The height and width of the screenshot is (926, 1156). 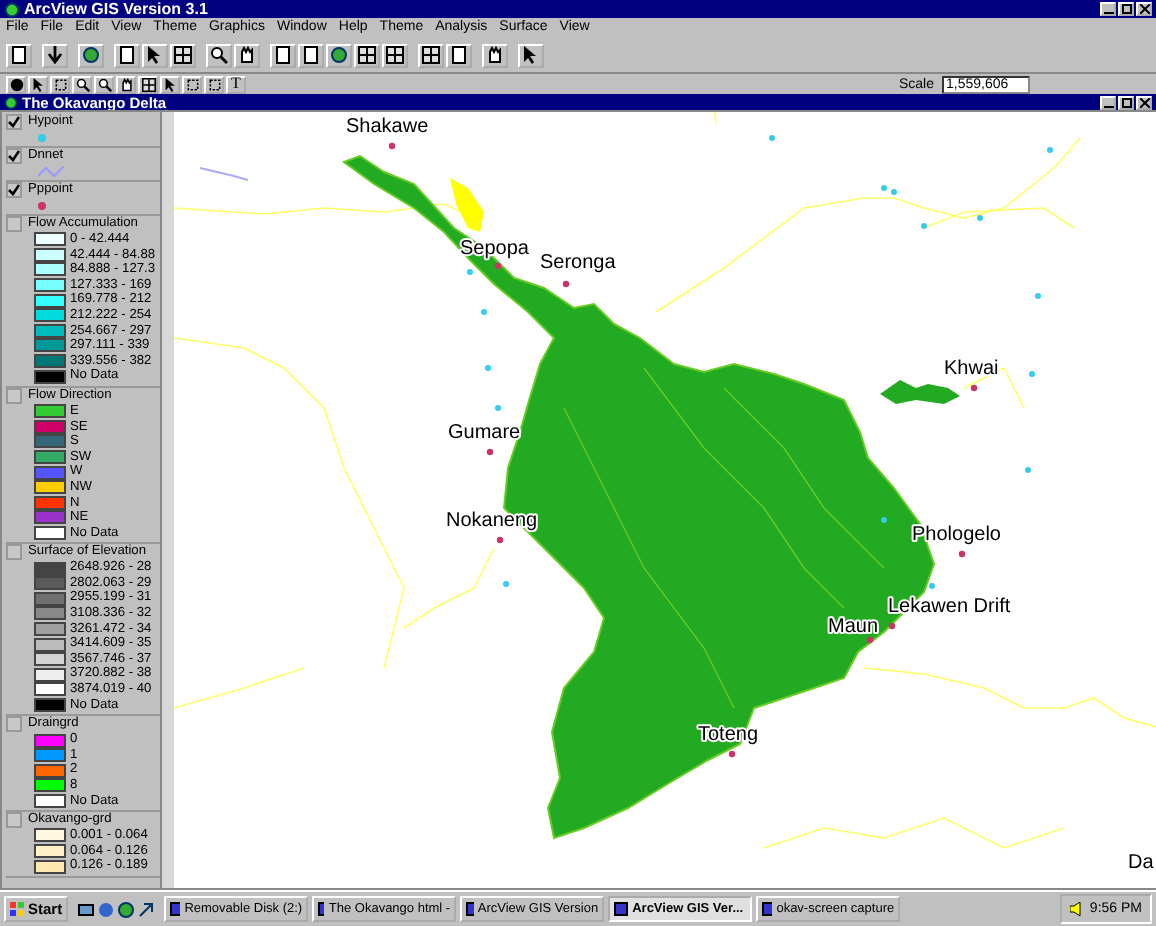 What do you see at coordinates (484, 433) in the screenshot?
I see `place-label: Gumare` at bounding box center [484, 433].